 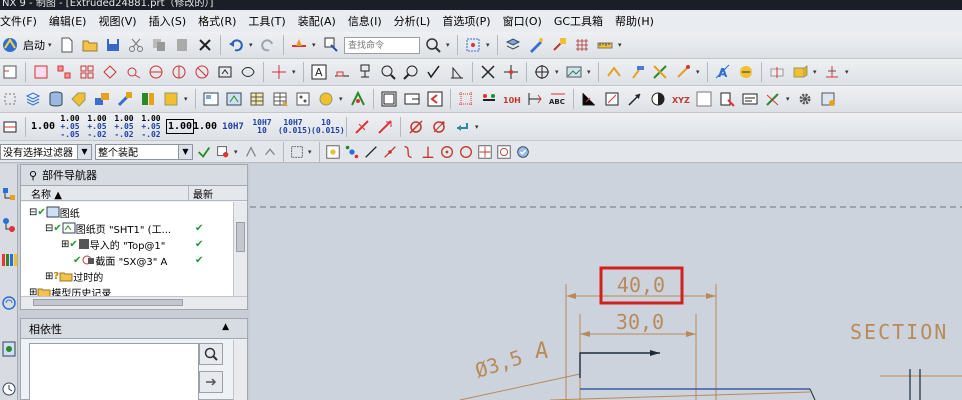 What do you see at coordinates (832, 72) in the screenshot?
I see `measure-icon` at bounding box center [832, 72].